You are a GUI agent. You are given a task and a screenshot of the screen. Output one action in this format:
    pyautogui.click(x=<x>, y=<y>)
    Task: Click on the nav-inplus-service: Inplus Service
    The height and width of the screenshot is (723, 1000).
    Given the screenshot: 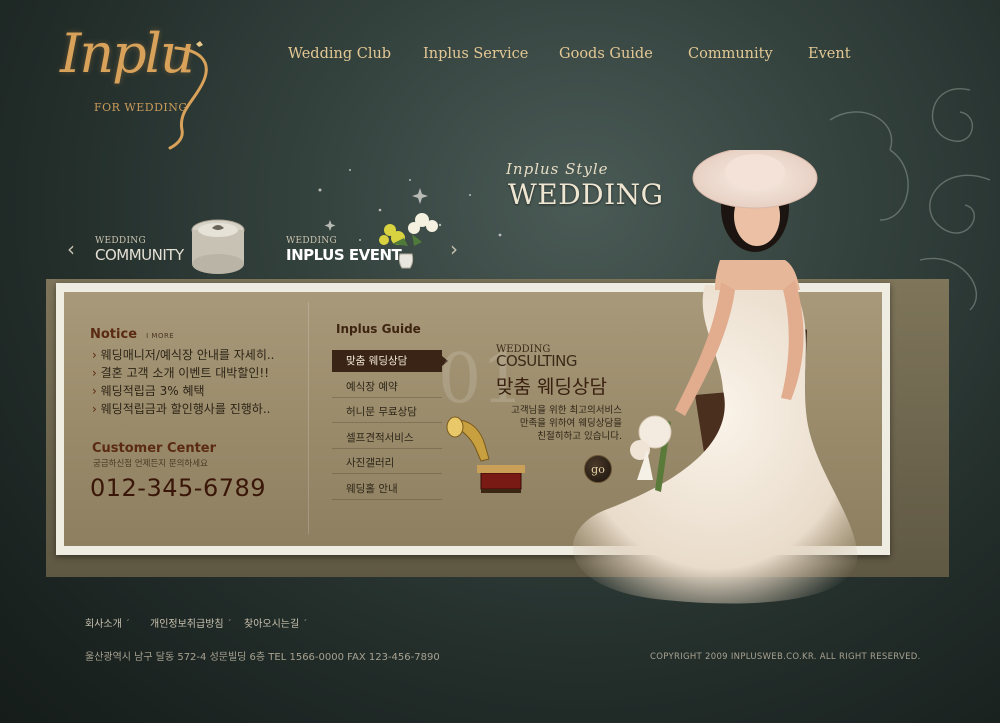 What is the action you would take?
    pyautogui.click(x=475, y=54)
    